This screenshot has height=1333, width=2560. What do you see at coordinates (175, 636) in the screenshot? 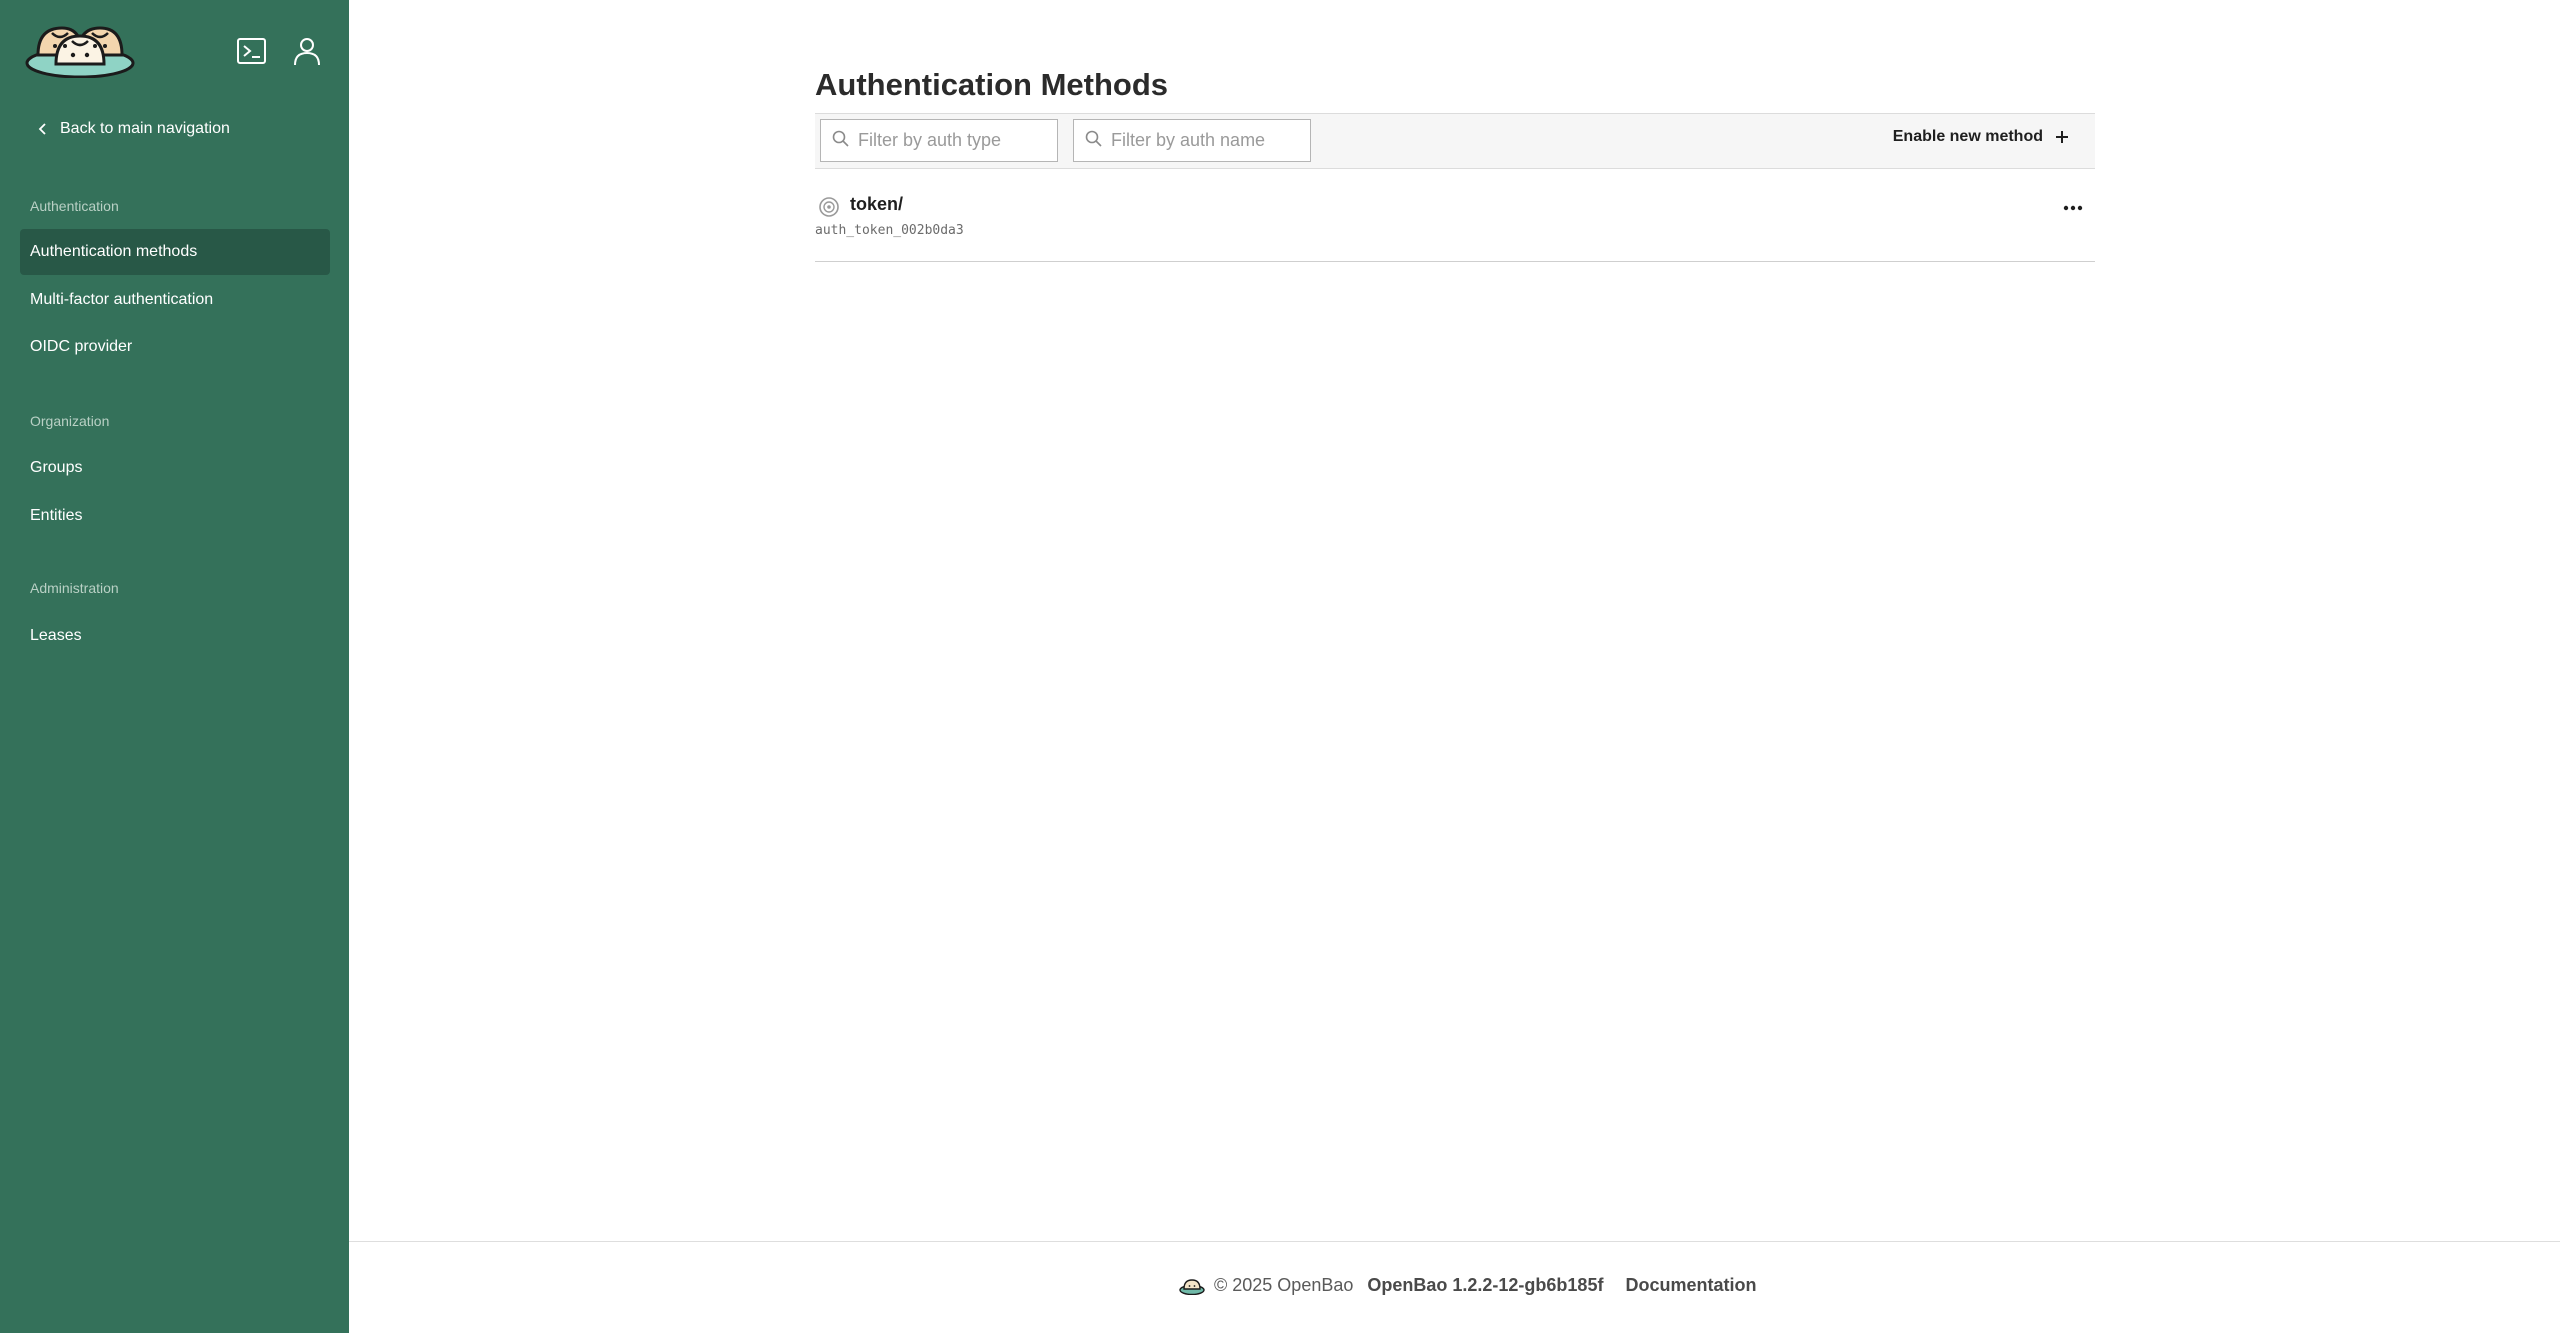
I see `sidebar-item-leases: Leases` at bounding box center [175, 636].